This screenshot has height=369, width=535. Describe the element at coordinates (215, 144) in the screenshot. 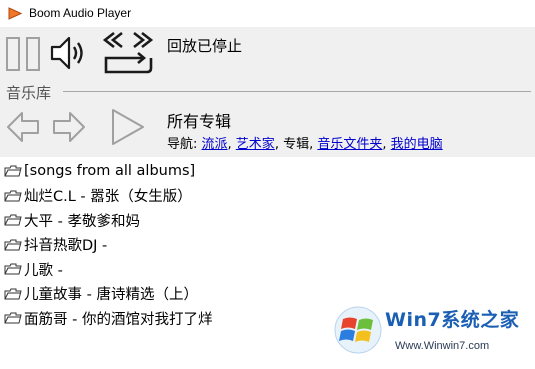

I see `nav-link-genre: 流派` at that location.